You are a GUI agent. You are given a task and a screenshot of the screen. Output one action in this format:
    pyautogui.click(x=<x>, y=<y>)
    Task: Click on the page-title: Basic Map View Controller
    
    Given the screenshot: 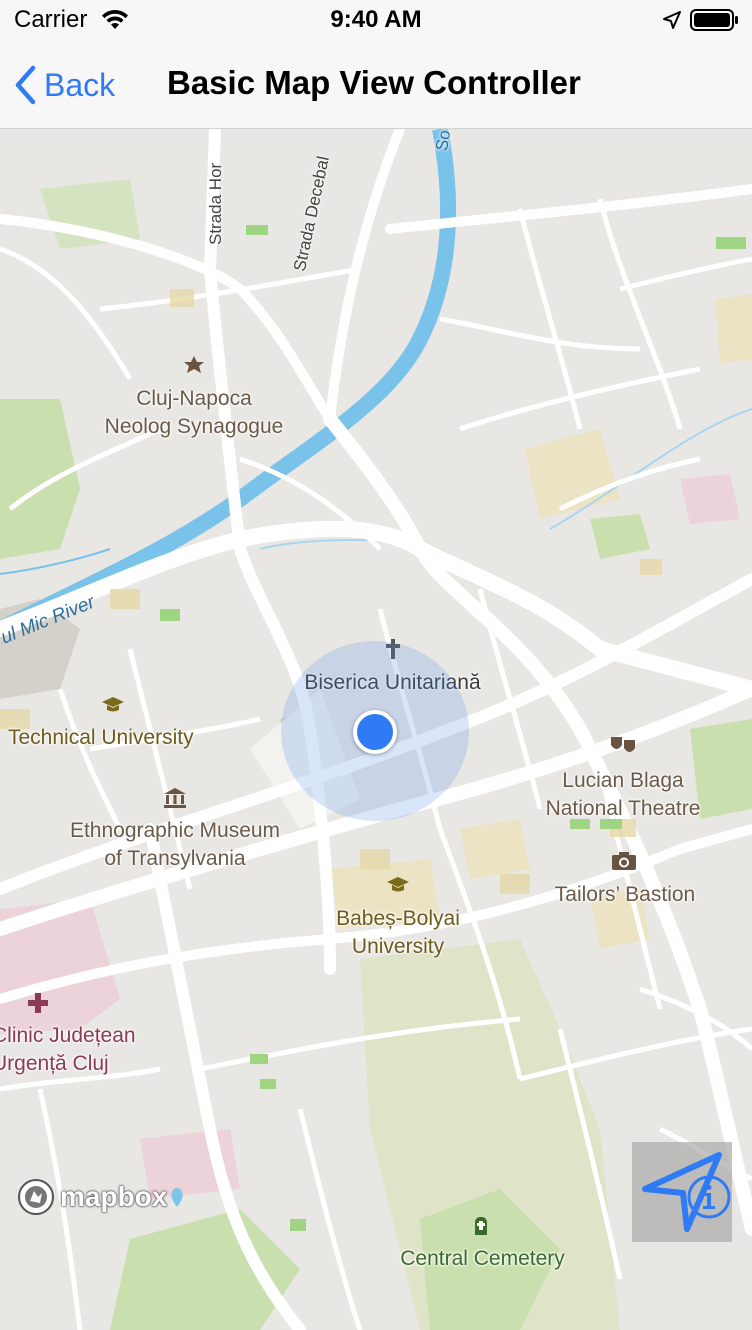 What is the action you would take?
    pyautogui.click(x=374, y=82)
    